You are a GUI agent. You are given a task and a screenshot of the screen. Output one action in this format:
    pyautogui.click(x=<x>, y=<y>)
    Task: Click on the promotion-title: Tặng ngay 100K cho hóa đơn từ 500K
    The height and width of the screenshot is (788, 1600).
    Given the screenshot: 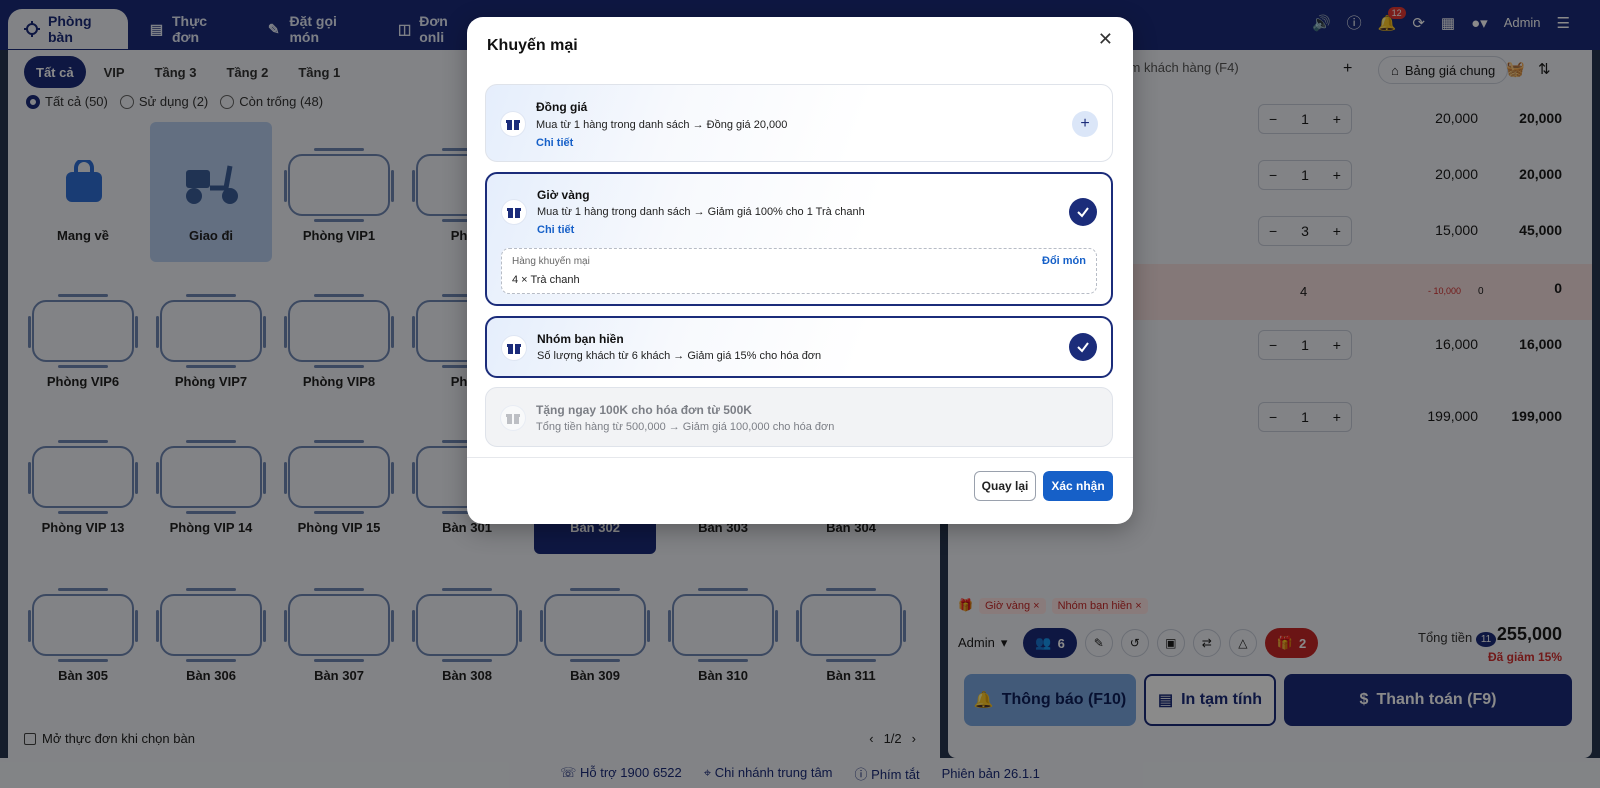 What is the action you would take?
    pyautogui.click(x=644, y=410)
    